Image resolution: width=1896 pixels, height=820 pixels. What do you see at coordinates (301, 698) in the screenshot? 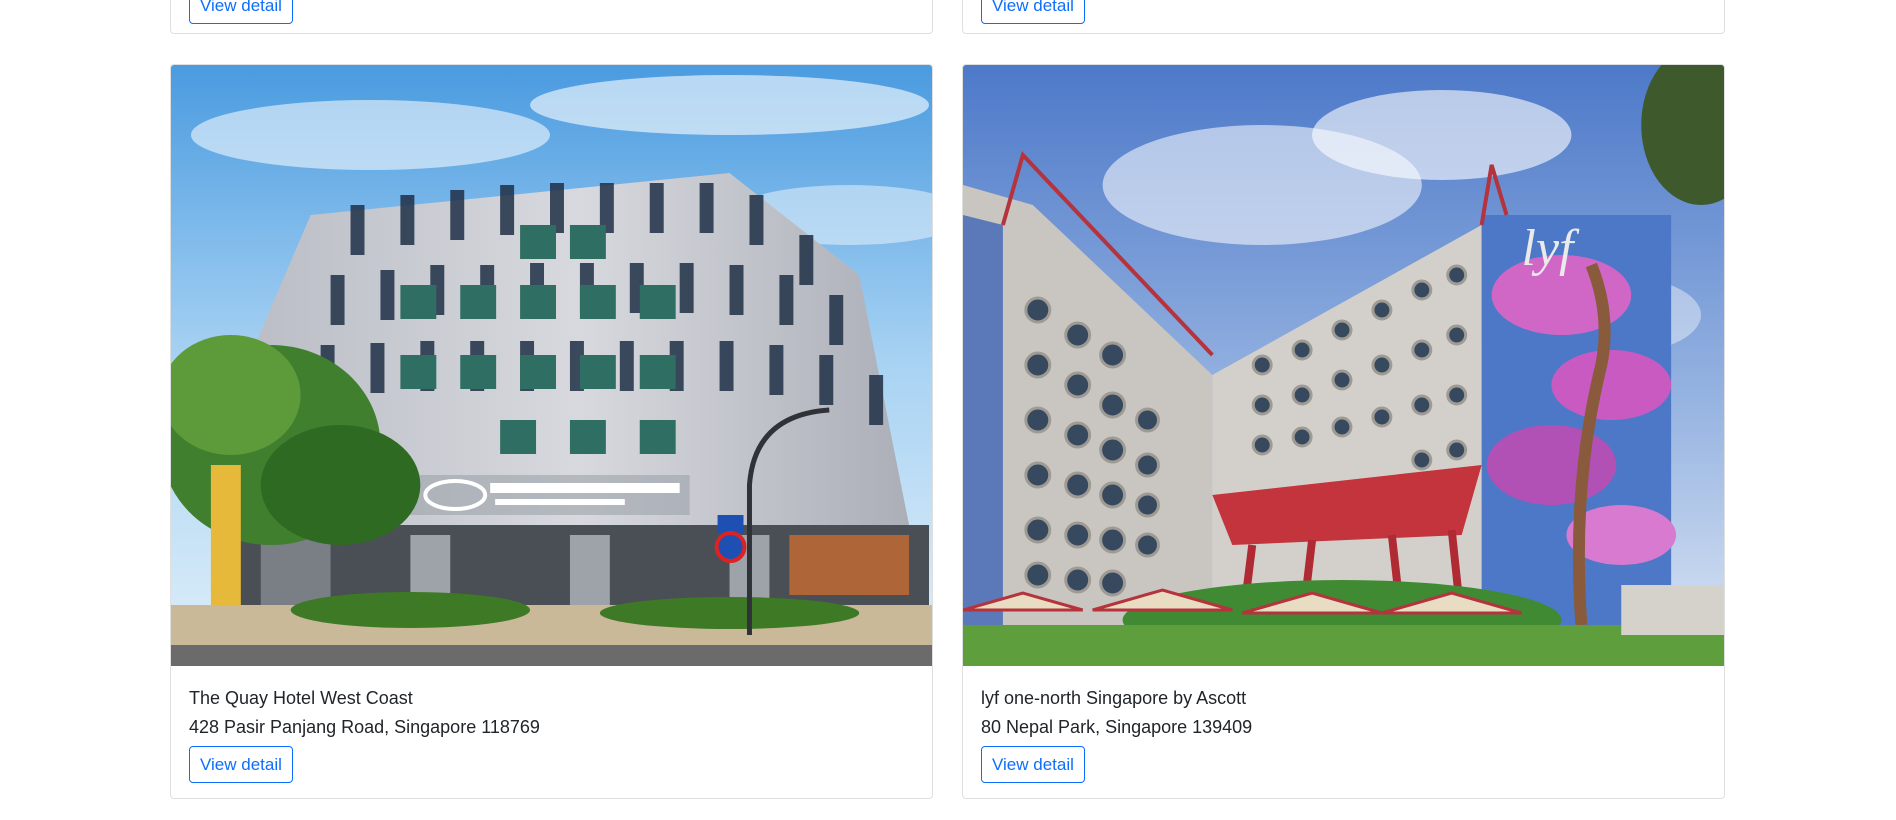
I see `hotel-name: The Quay Hotel West Coast` at bounding box center [301, 698].